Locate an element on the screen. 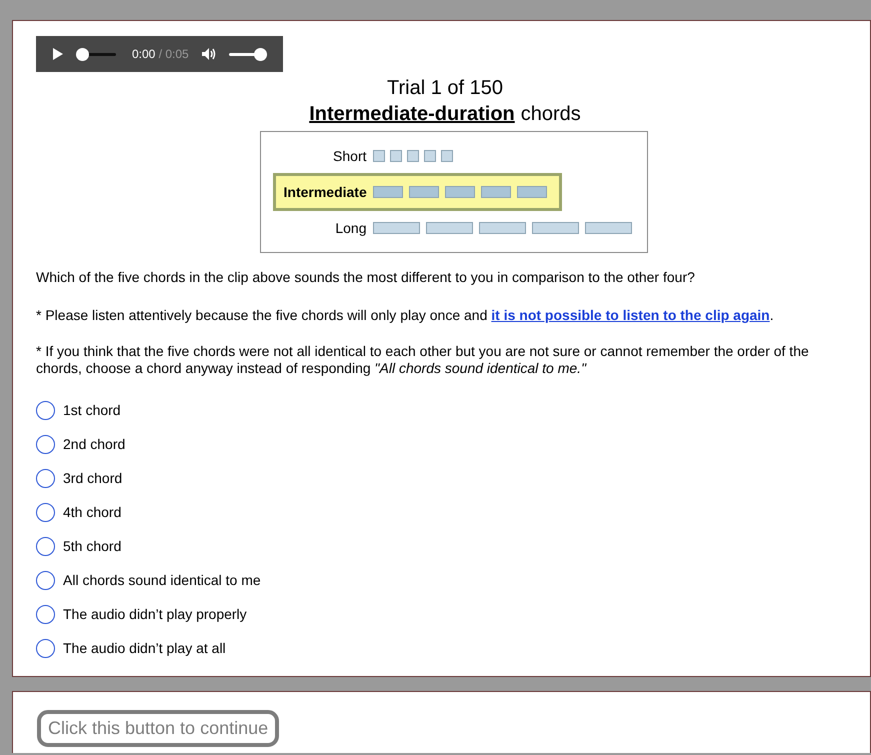  heading-suffix: chords is located at coordinates (550, 114).